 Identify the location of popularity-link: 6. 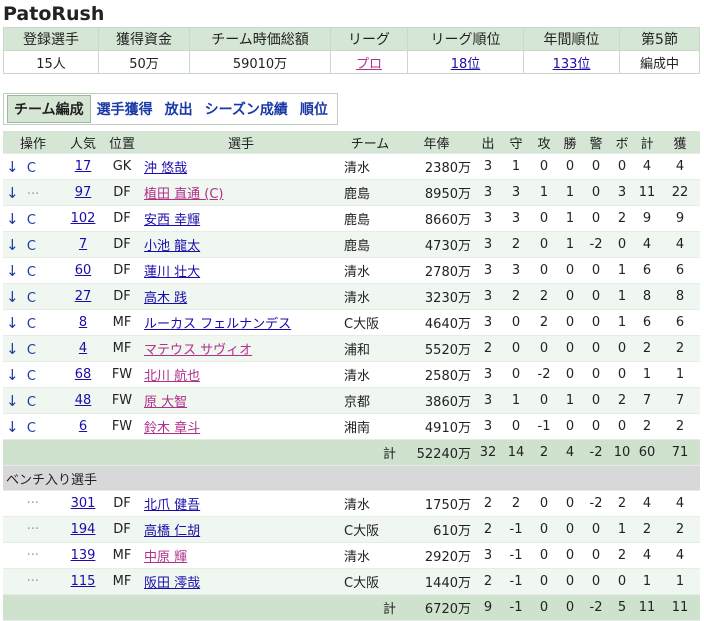
(83, 426).